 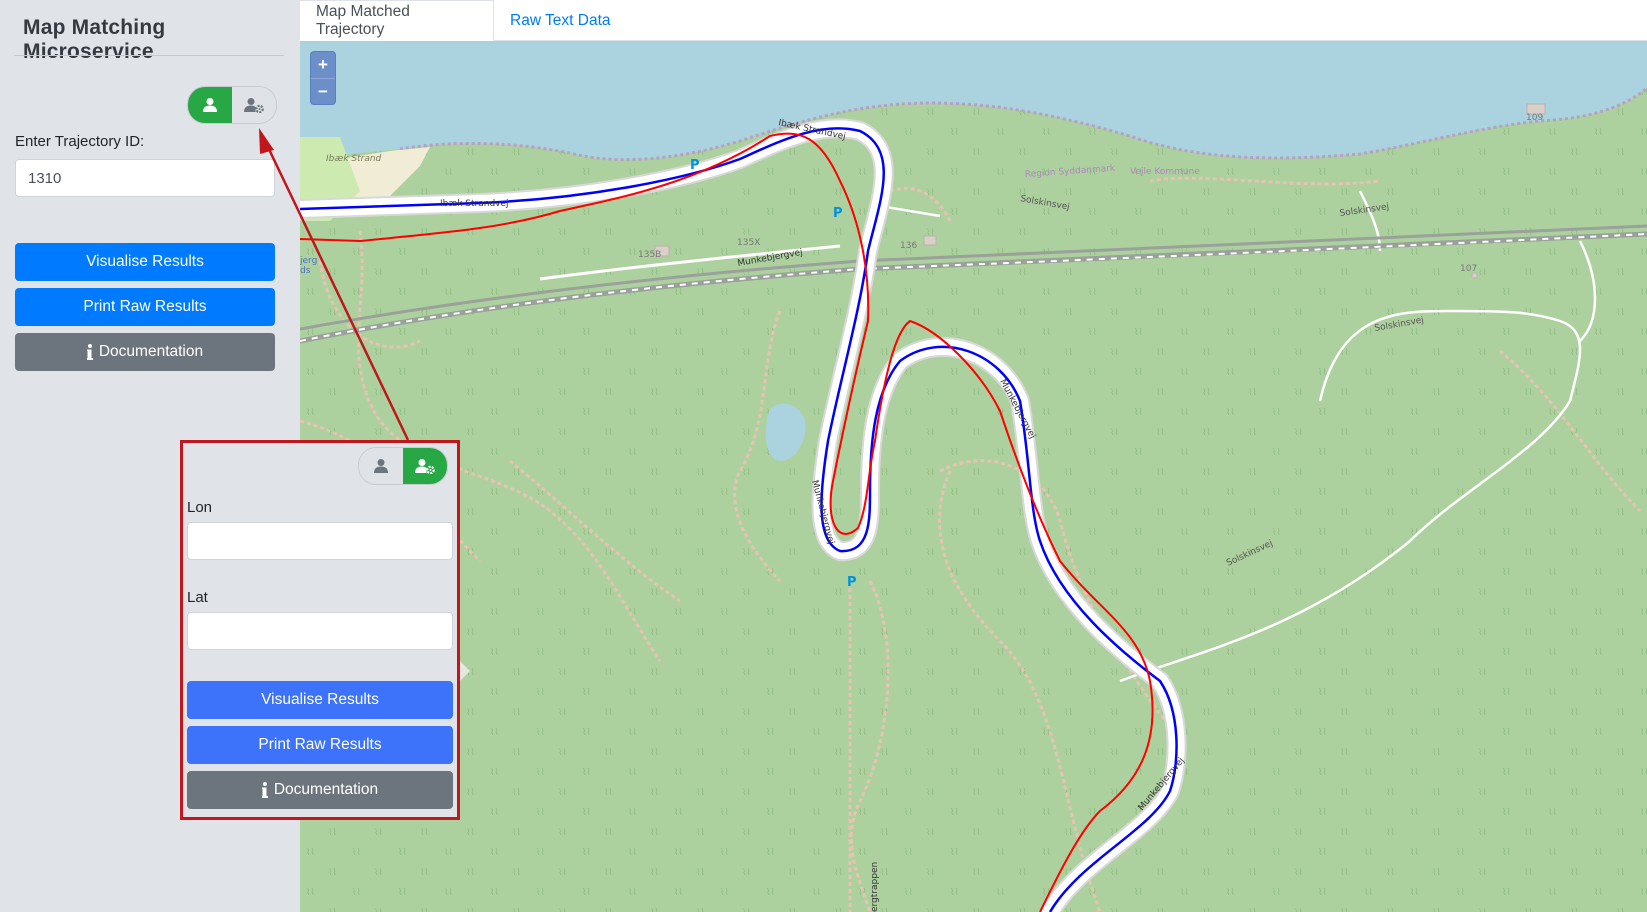 I want to click on inset-documentation-label: Documentation, so click(x=326, y=789).